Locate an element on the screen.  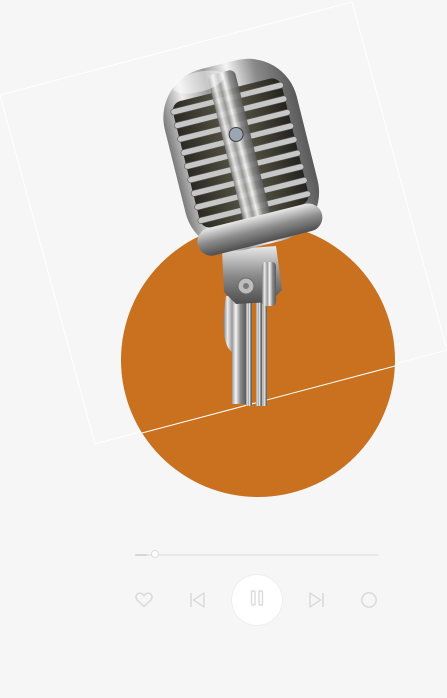
circle-icon is located at coordinates (369, 600).